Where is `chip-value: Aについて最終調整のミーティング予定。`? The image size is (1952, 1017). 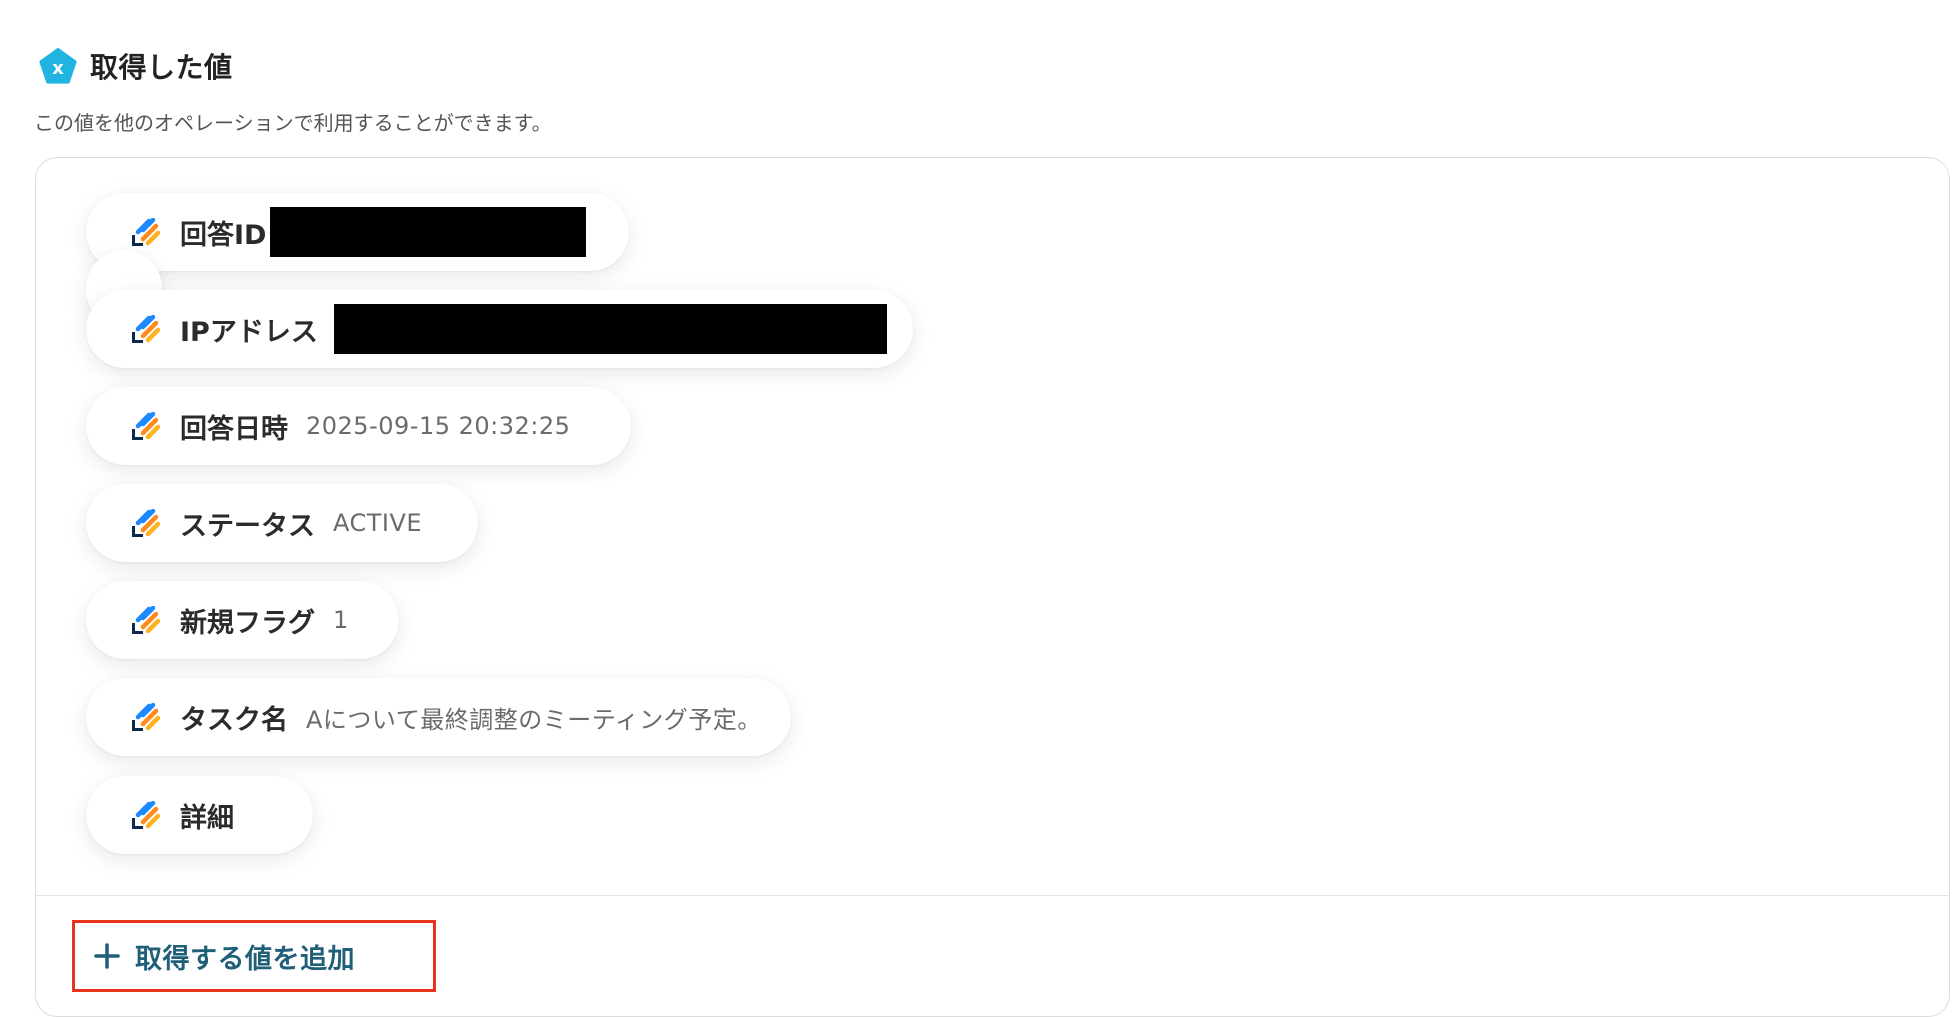
chip-value: Aについて最終調整のミーティング予定。 is located at coordinates (534, 719).